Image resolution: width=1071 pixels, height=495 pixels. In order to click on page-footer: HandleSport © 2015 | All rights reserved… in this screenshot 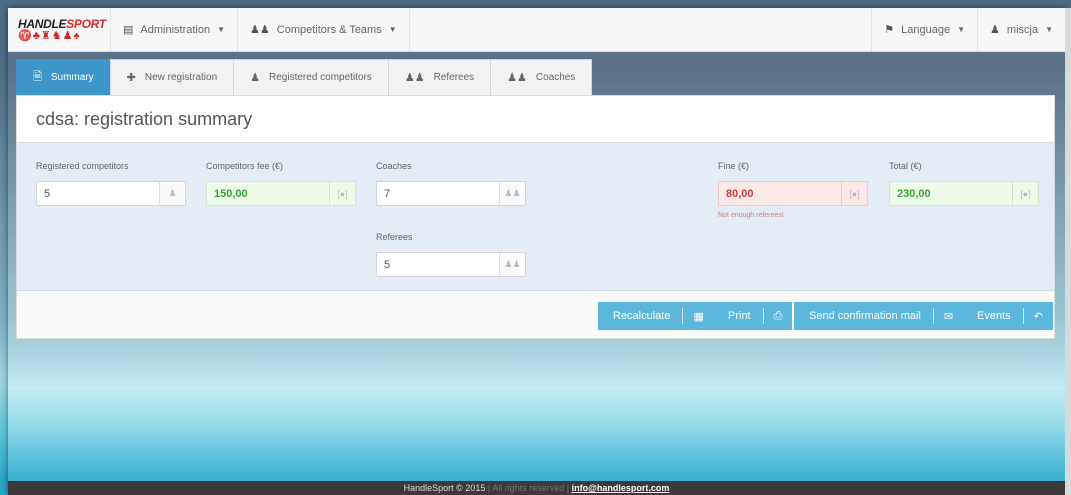, I will do `click(536, 488)`.